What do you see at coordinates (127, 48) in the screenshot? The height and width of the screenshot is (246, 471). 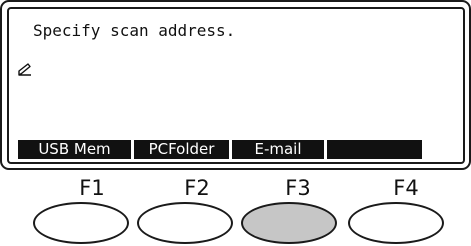 I see `lcd-message-line: Specify scan address.` at bounding box center [127, 48].